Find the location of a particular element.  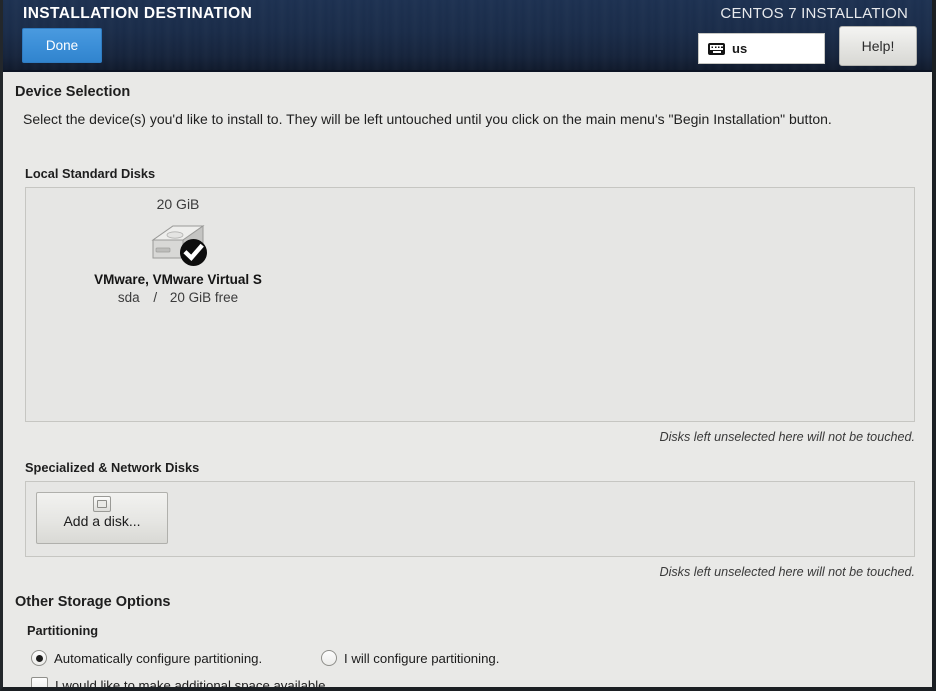

disk-device-node: sda is located at coordinates (128, 297).